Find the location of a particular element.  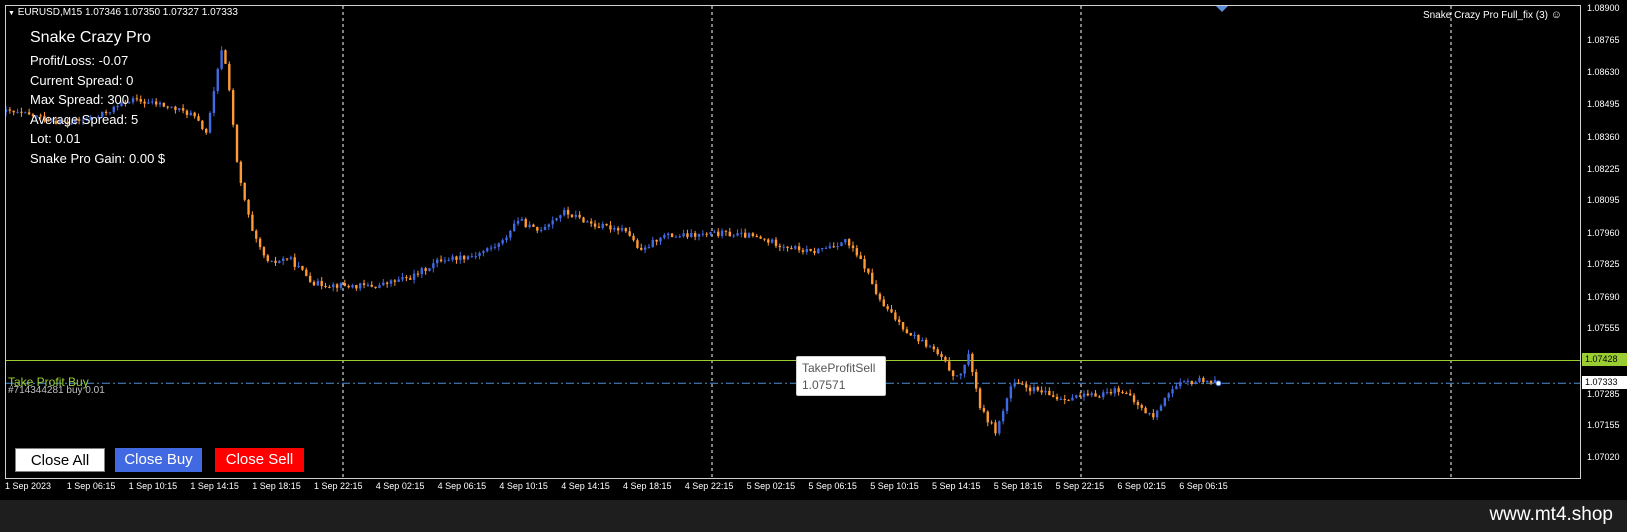

chart-shift-marker is located at coordinates (1222, 9).